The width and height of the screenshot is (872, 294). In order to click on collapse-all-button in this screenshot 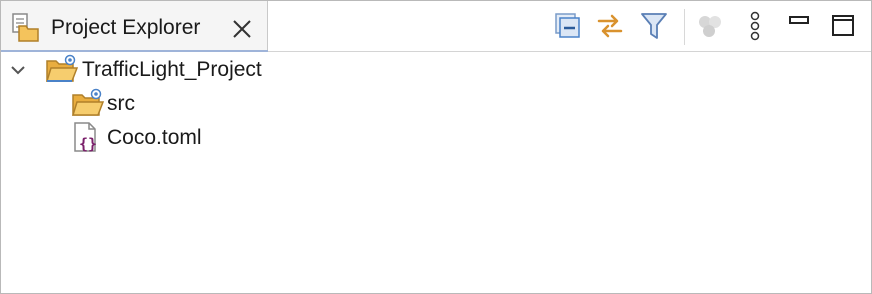, I will do `click(568, 26)`.